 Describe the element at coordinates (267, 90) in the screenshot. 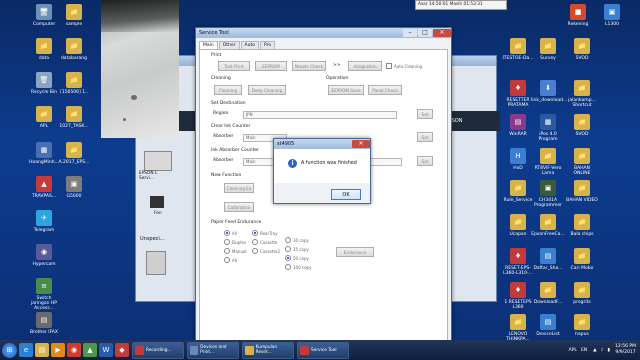

I see `deep-cleaning-button: Deep Cleaning` at that location.